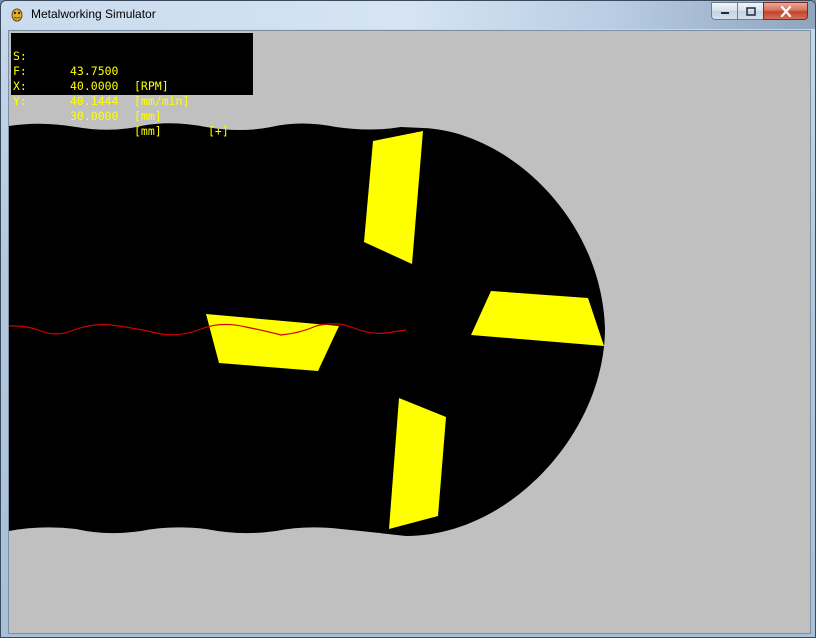 The width and height of the screenshot is (816, 638). What do you see at coordinates (162, 101) in the screenshot?
I see `hud-unit: [mm/min]` at bounding box center [162, 101].